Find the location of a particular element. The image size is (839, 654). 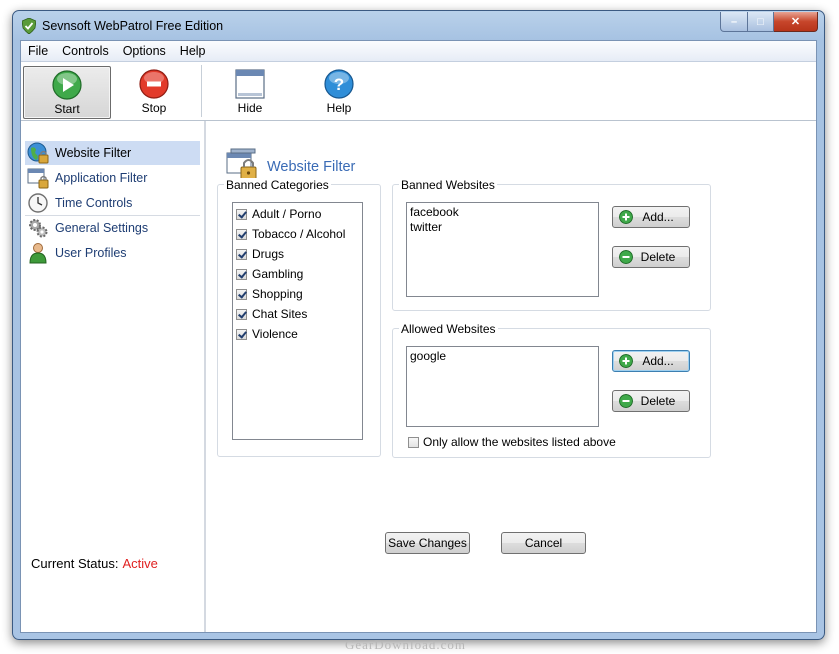

stop-label: Stop is located at coordinates (154, 108).